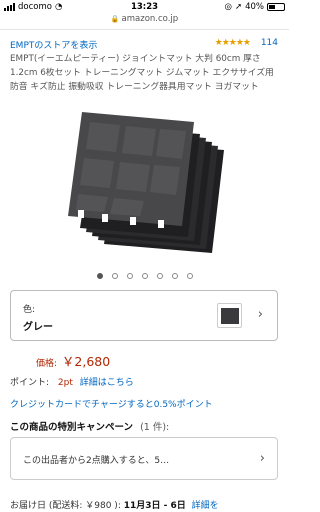 The image size is (320, 512). What do you see at coordinates (65, 506) in the screenshot?
I see `delivery-prefix: お届け日 (配送料: ￥980 ):` at bounding box center [65, 506].